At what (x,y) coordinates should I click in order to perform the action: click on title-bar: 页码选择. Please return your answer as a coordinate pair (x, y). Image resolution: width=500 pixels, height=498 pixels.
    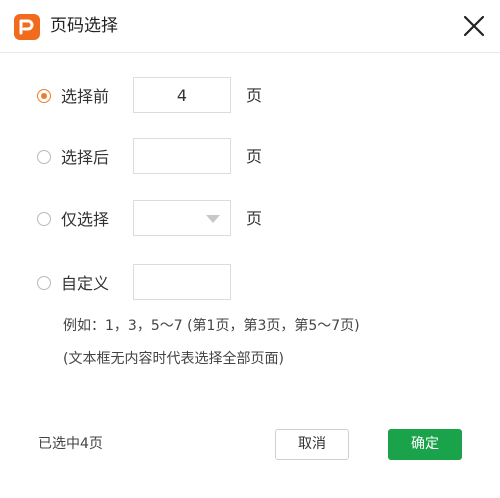
    Looking at the image, I should click on (250, 26).